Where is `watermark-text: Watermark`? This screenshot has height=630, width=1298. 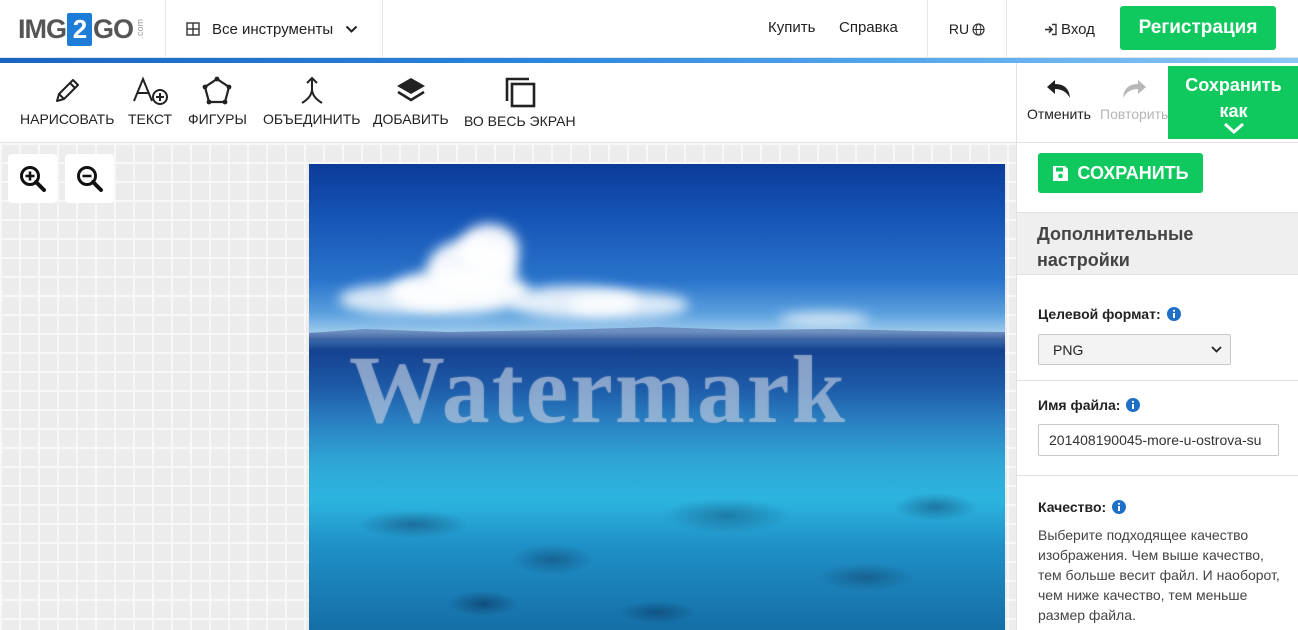 watermark-text: Watermark is located at coordinates (598, 389).